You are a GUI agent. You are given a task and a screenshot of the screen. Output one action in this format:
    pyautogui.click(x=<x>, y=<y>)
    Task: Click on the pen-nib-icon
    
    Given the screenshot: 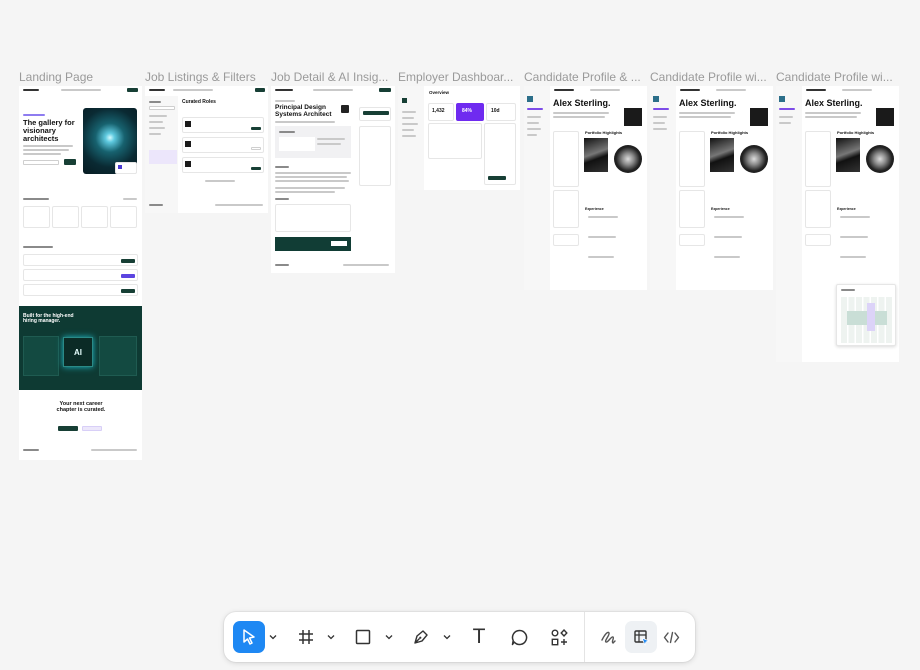 What is the action you would take?
    pyautogui.click(x=421, y=637)
    